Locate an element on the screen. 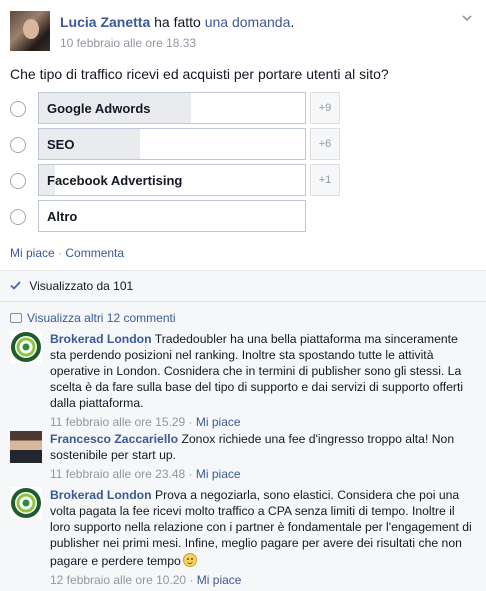 The height and width of the screenshot is (591, 486). poll-option: Facebook Advertising +1 is located at coordinates (175, 180).